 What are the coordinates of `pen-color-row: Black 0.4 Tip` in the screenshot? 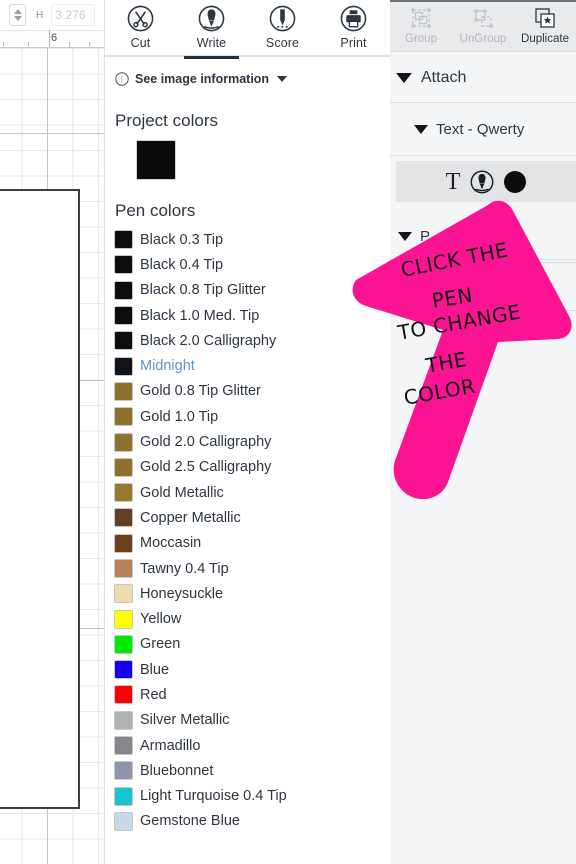 It's located at (252, 264).